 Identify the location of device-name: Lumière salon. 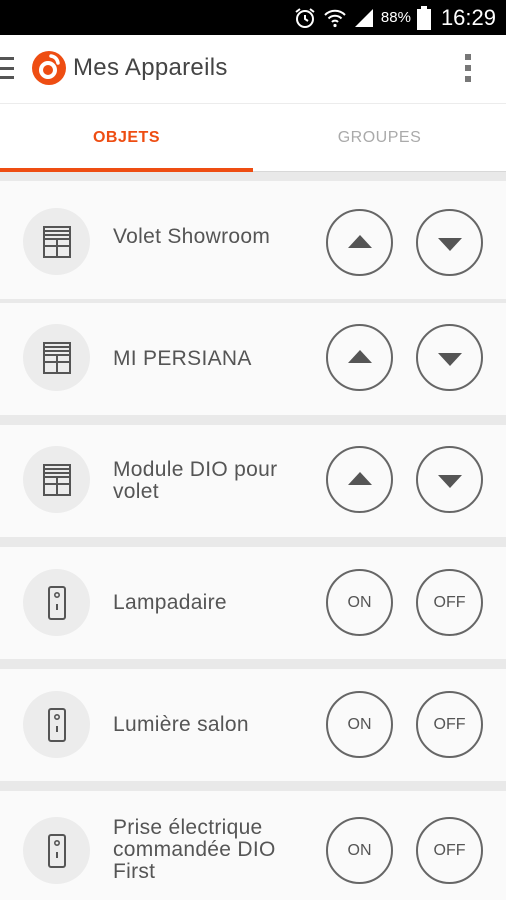
(181, 724).